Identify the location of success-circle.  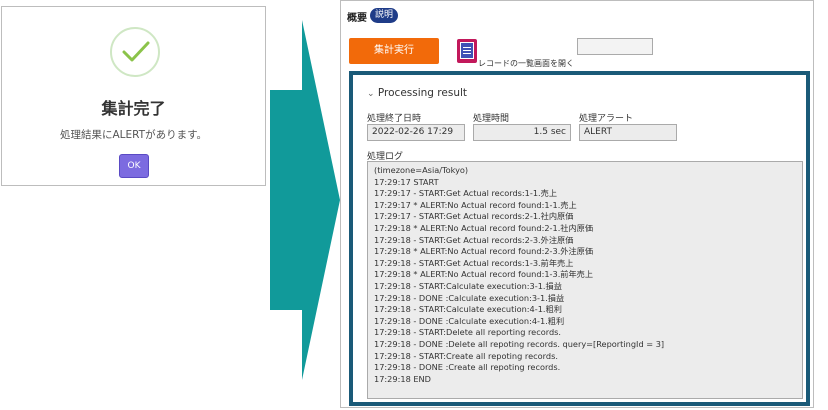
(135, 52).